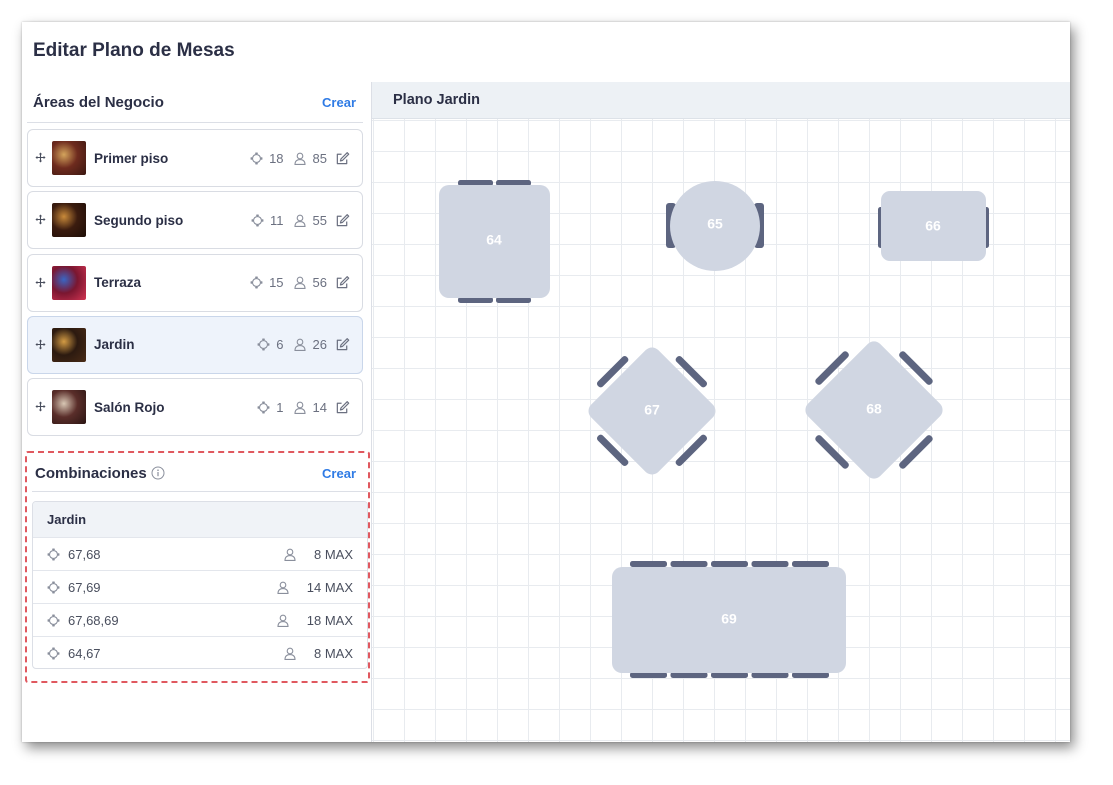 The height and width of the screenshot is (785, 1113). Describe the element at coordinates (267, 282) in the screenshot. I see `area-table-count: 15` at that location.